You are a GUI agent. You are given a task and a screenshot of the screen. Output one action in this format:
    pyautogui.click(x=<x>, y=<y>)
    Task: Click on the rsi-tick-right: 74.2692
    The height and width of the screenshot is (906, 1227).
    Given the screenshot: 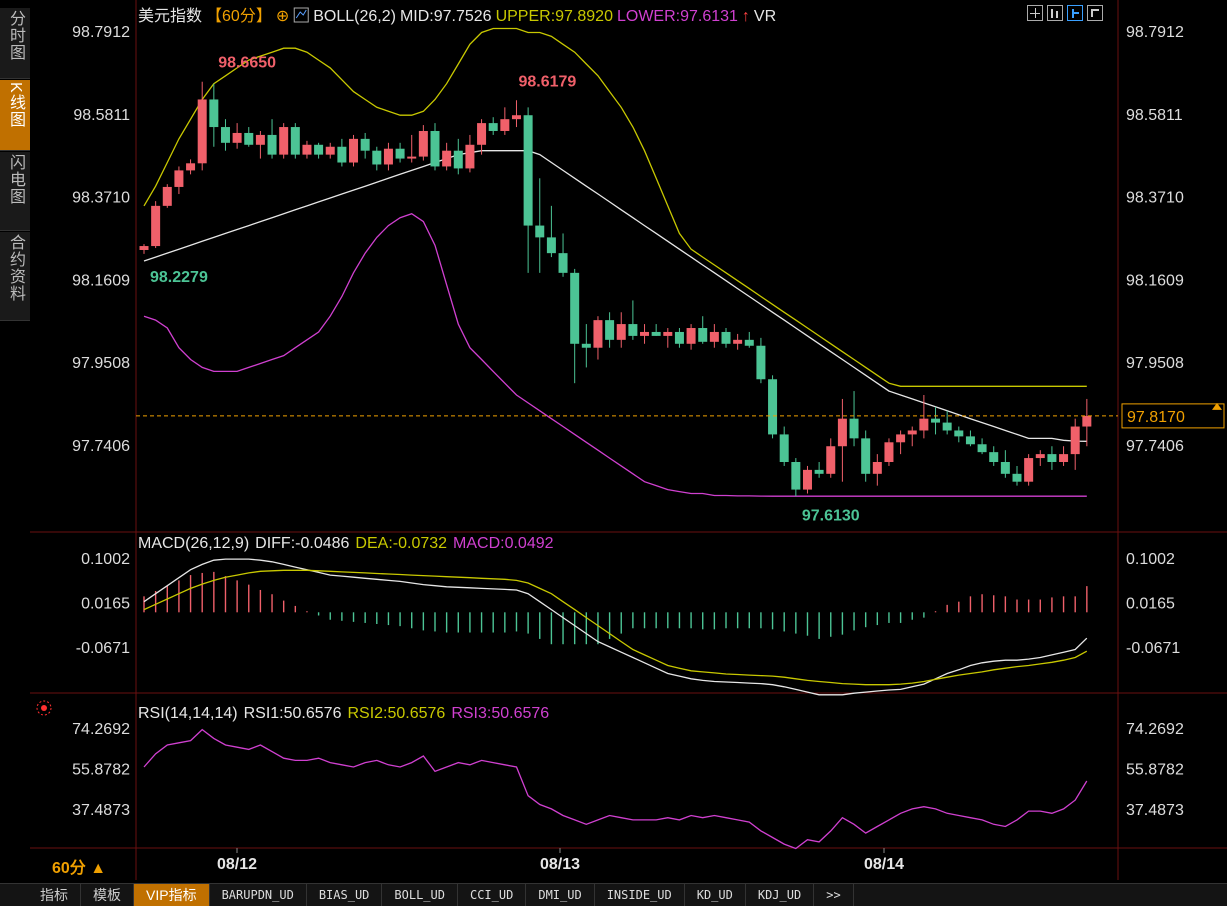 What is the action you would take?
    pyautogui.click(x=1155, y=729)
    